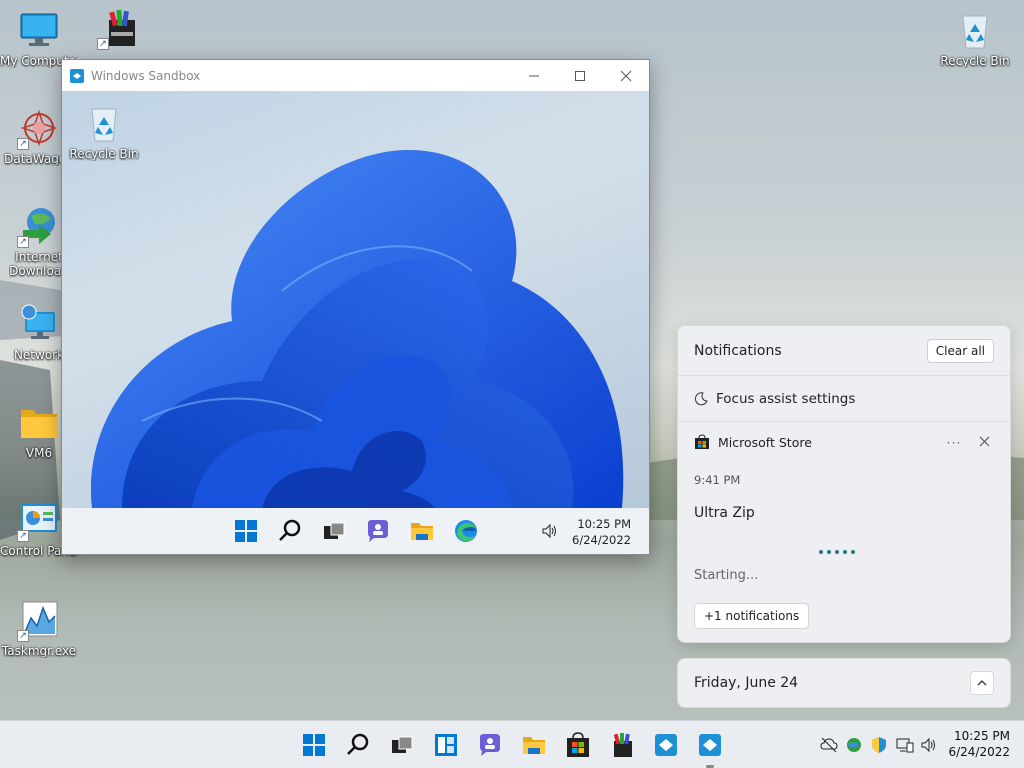 The width and height of the screenshot is (1024, 768). I want to click on taskbar-clock-date: 6/24/2022, so click(979, 752).